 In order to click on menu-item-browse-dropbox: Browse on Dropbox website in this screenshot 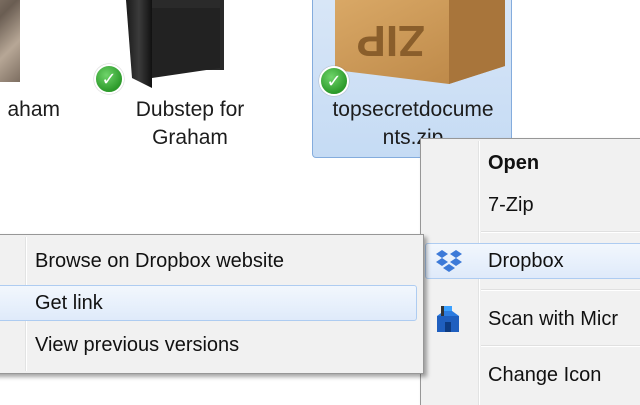, I will do `click(208, 261)`.